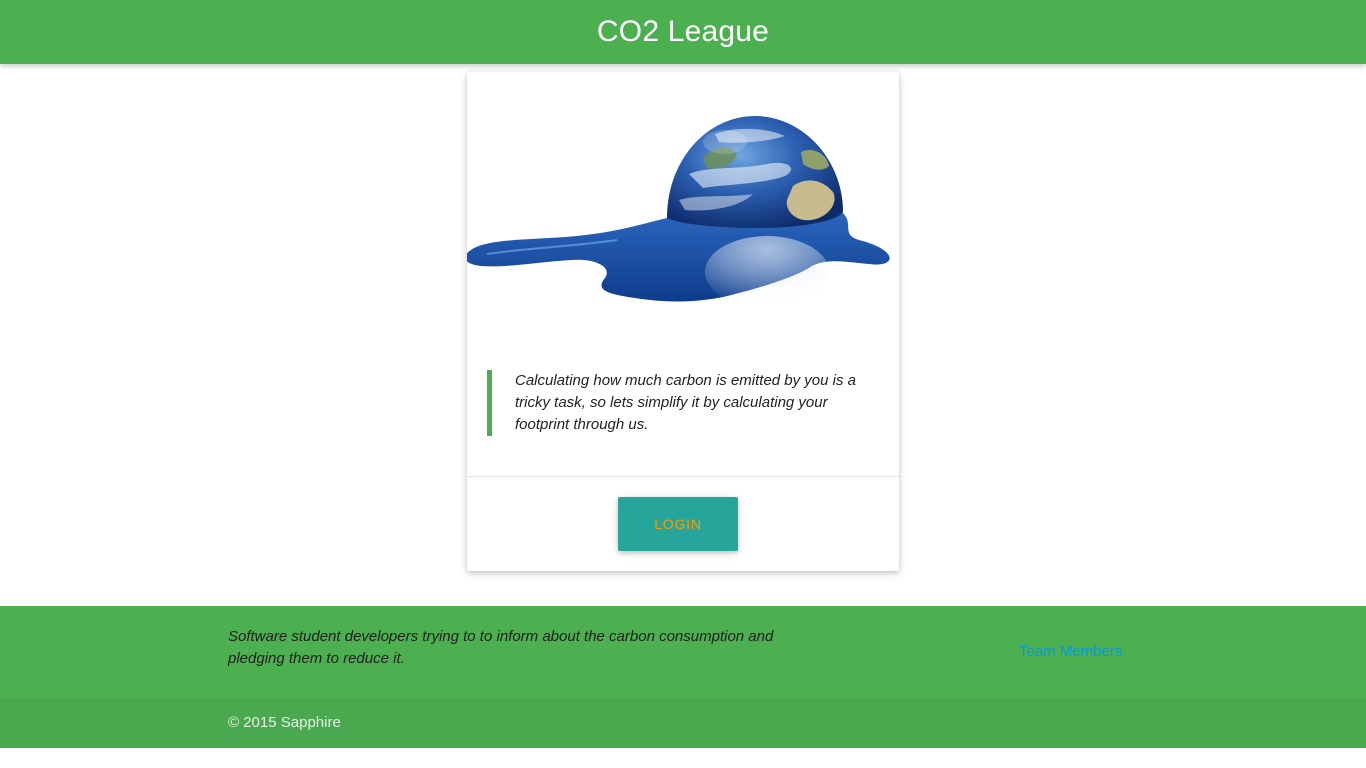 The height and width of the screenshot is (768, 1366). Describe the element at coordinates (683, 758) in the screenshot. I see `page-bottom-spacer` at that location.